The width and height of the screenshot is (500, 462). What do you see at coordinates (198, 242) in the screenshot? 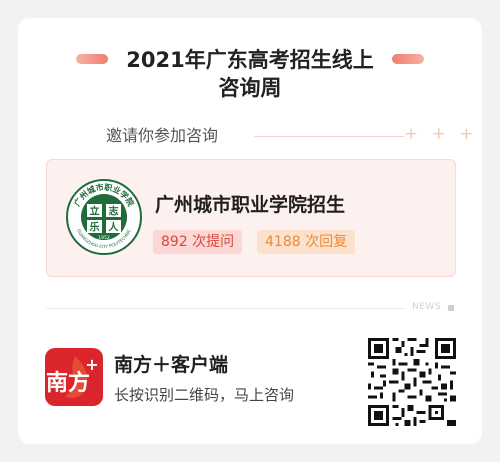
I see `questions-count-badge: 892 次提问` at bounding box center [198, 242].